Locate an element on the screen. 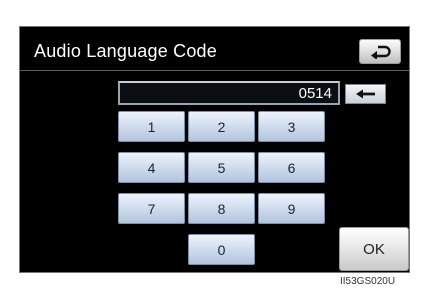 The width and height of the screenshot is (424, 291). key-4: 4 is located at coordinates (151, 167).